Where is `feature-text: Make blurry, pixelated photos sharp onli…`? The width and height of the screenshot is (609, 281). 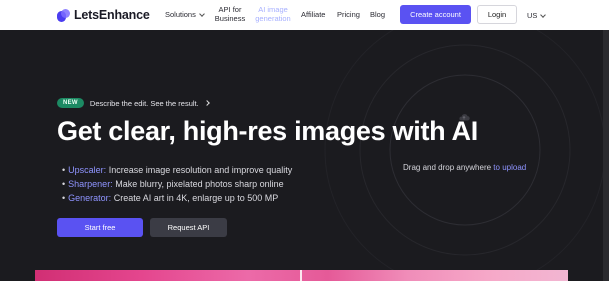 feature-text: Make blurry, pixelated photos sharp onli… is located at coordinates (199, 184).